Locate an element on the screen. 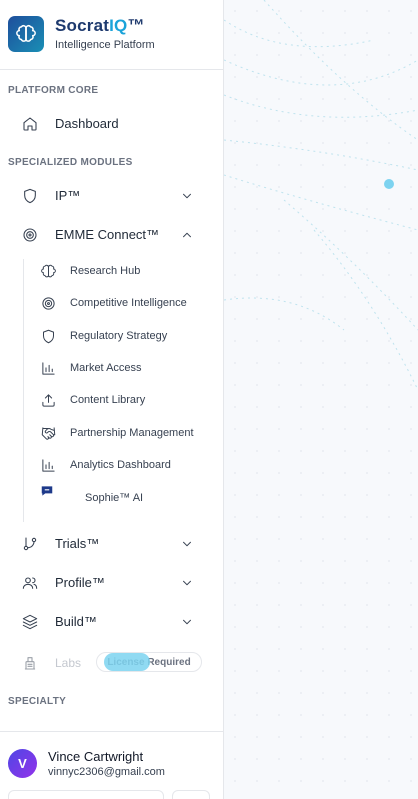  handshake-icon is located at coordinates (48, 433).